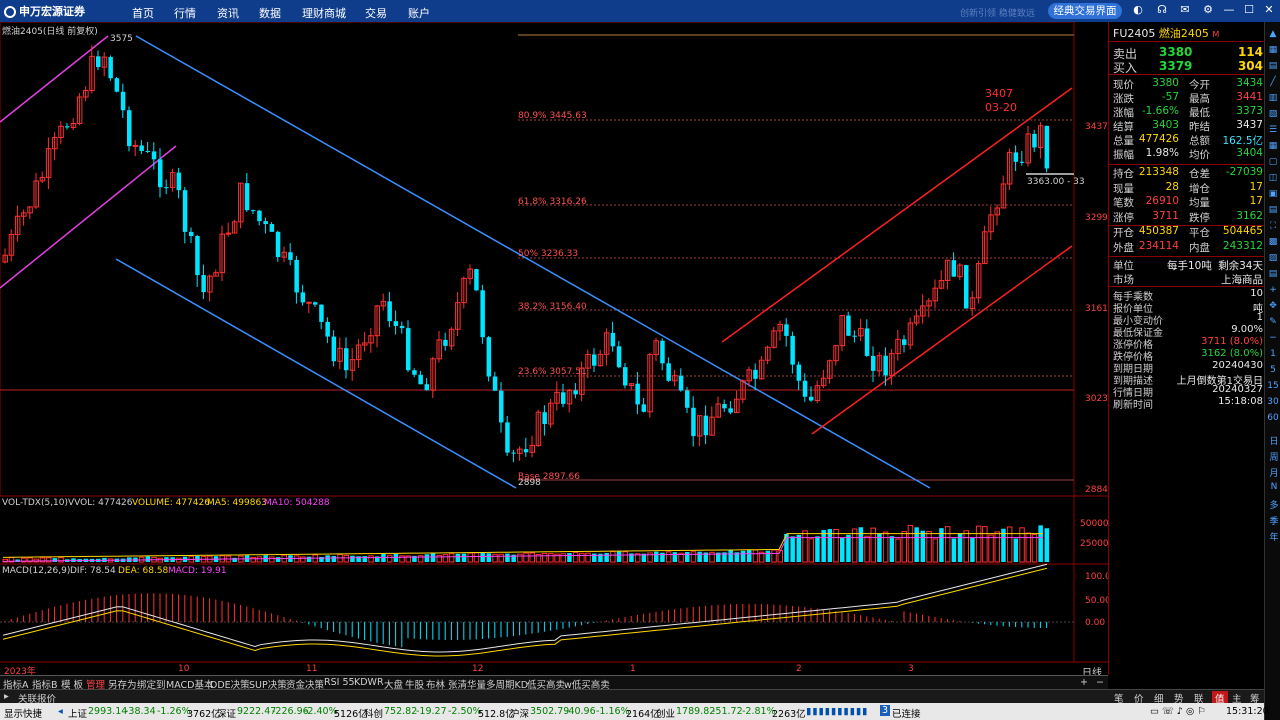  What do you see at coordinates (1273, 178) in the screenshot?
I see `split-icon: ◫` at bounding box center [1273, 178].